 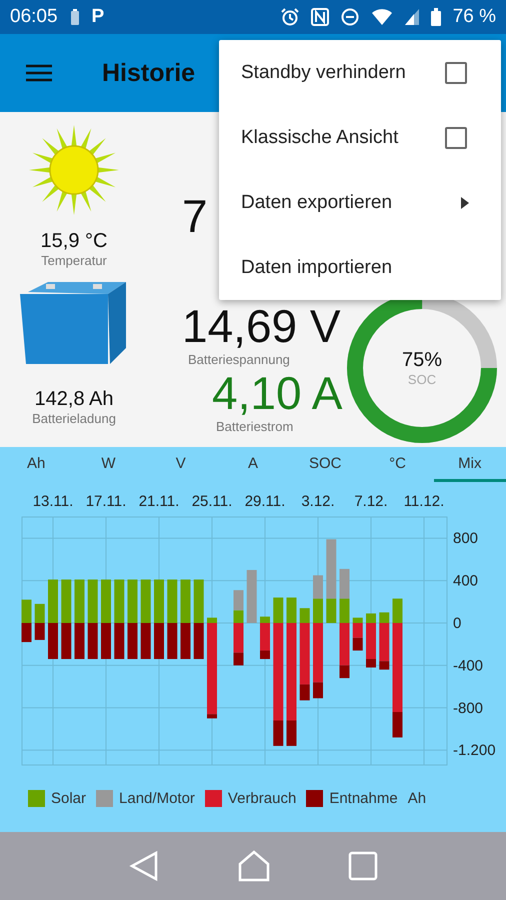 What do you see at coordinates (195, 216) in the screenshot?
I see `value-text: 7` at bounding box center [195, 216].